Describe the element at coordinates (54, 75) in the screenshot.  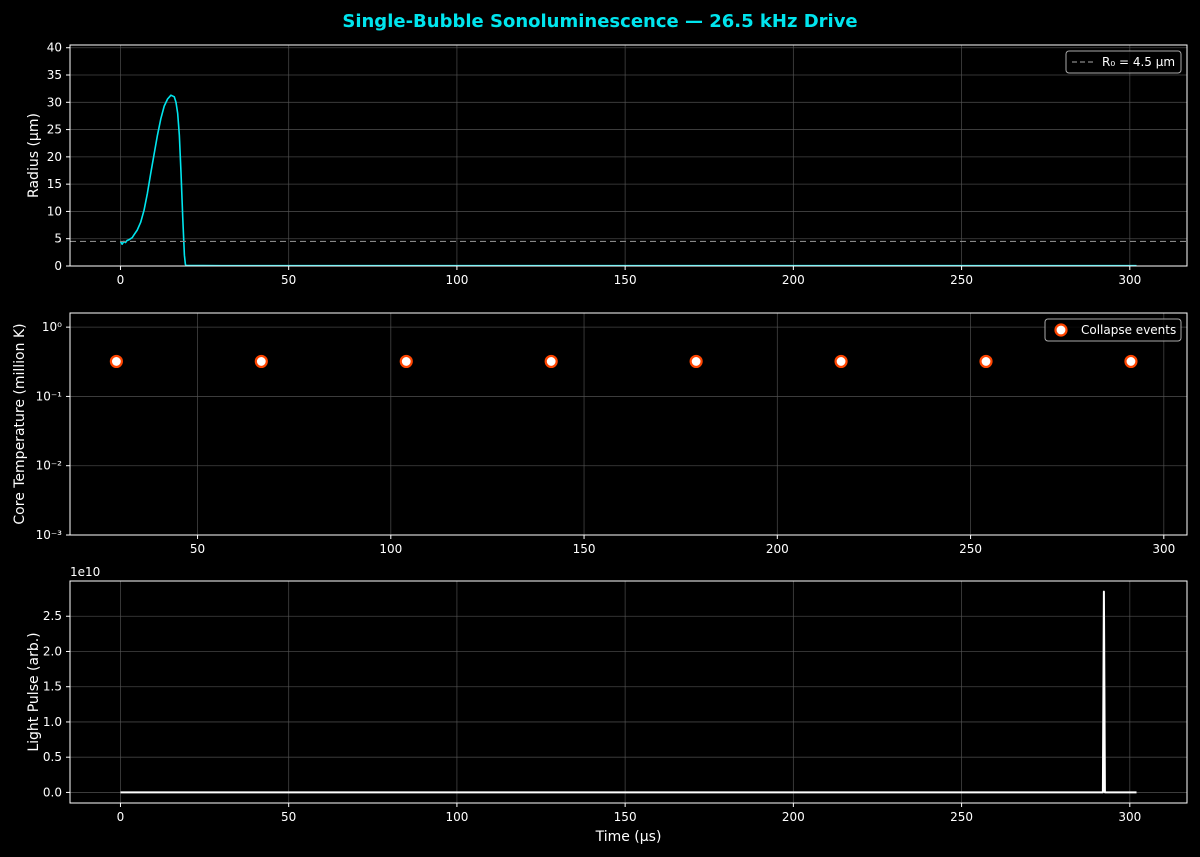
I see `y-tick-label: 35` at that location.